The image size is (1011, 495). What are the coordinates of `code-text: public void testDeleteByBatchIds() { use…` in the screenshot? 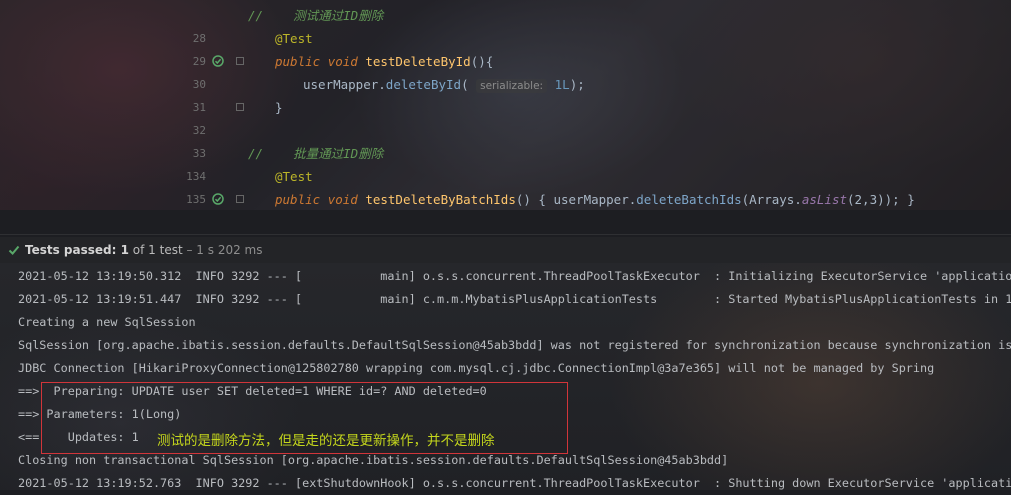 It's located at (595, 199).